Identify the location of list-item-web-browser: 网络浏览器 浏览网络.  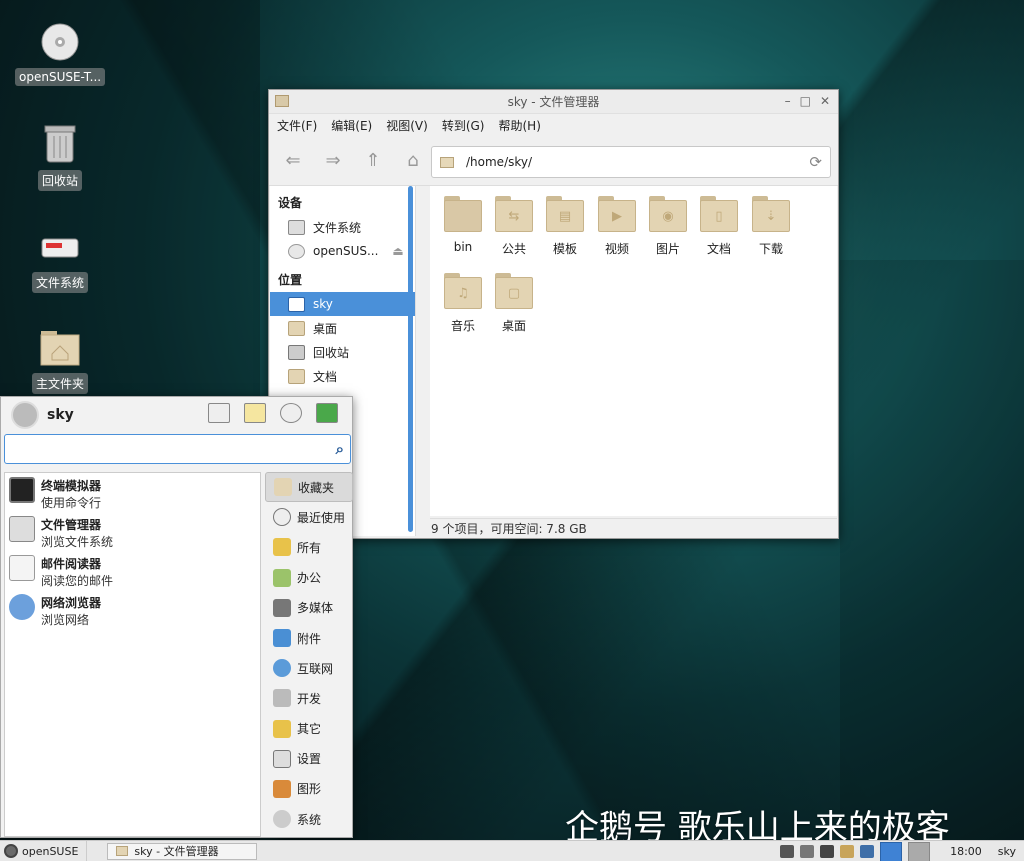
(132, 609).